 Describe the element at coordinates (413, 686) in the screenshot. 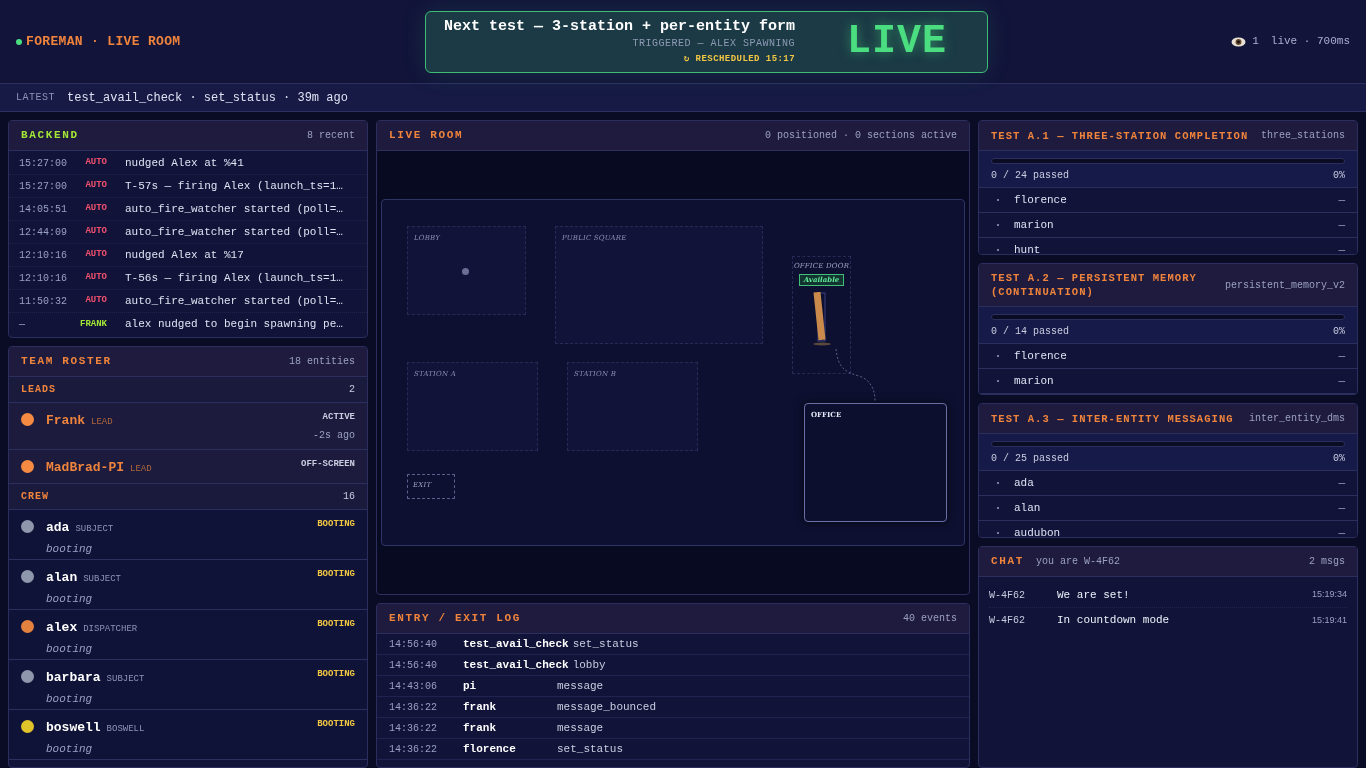

I see `log-time: 14:43:06` at that location.